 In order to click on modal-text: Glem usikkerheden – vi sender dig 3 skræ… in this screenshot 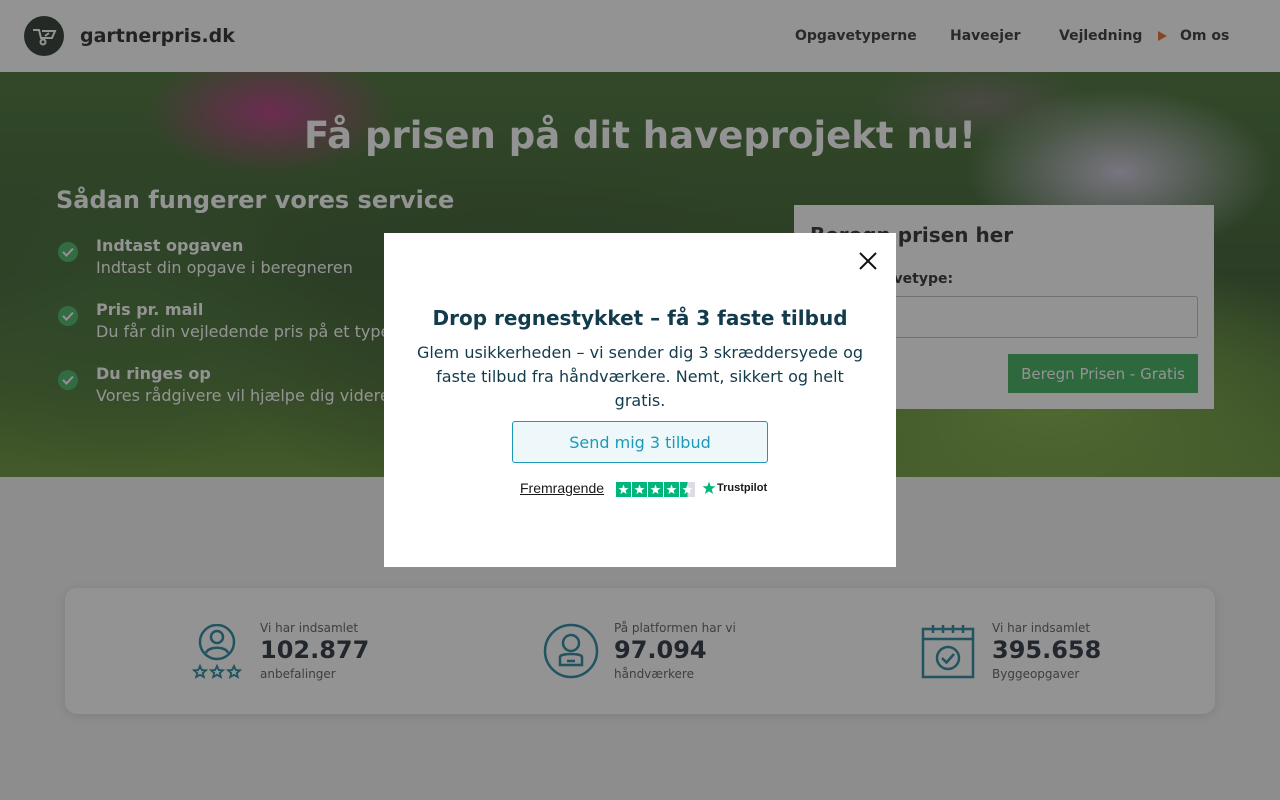, I will do `click(640, 376)`.